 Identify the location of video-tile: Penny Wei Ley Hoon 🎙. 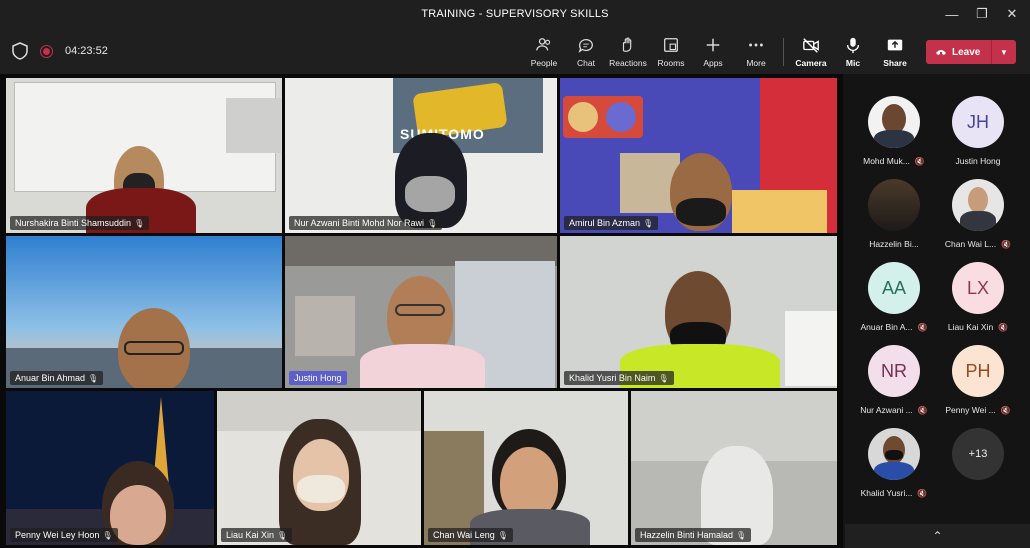
(110, 468).